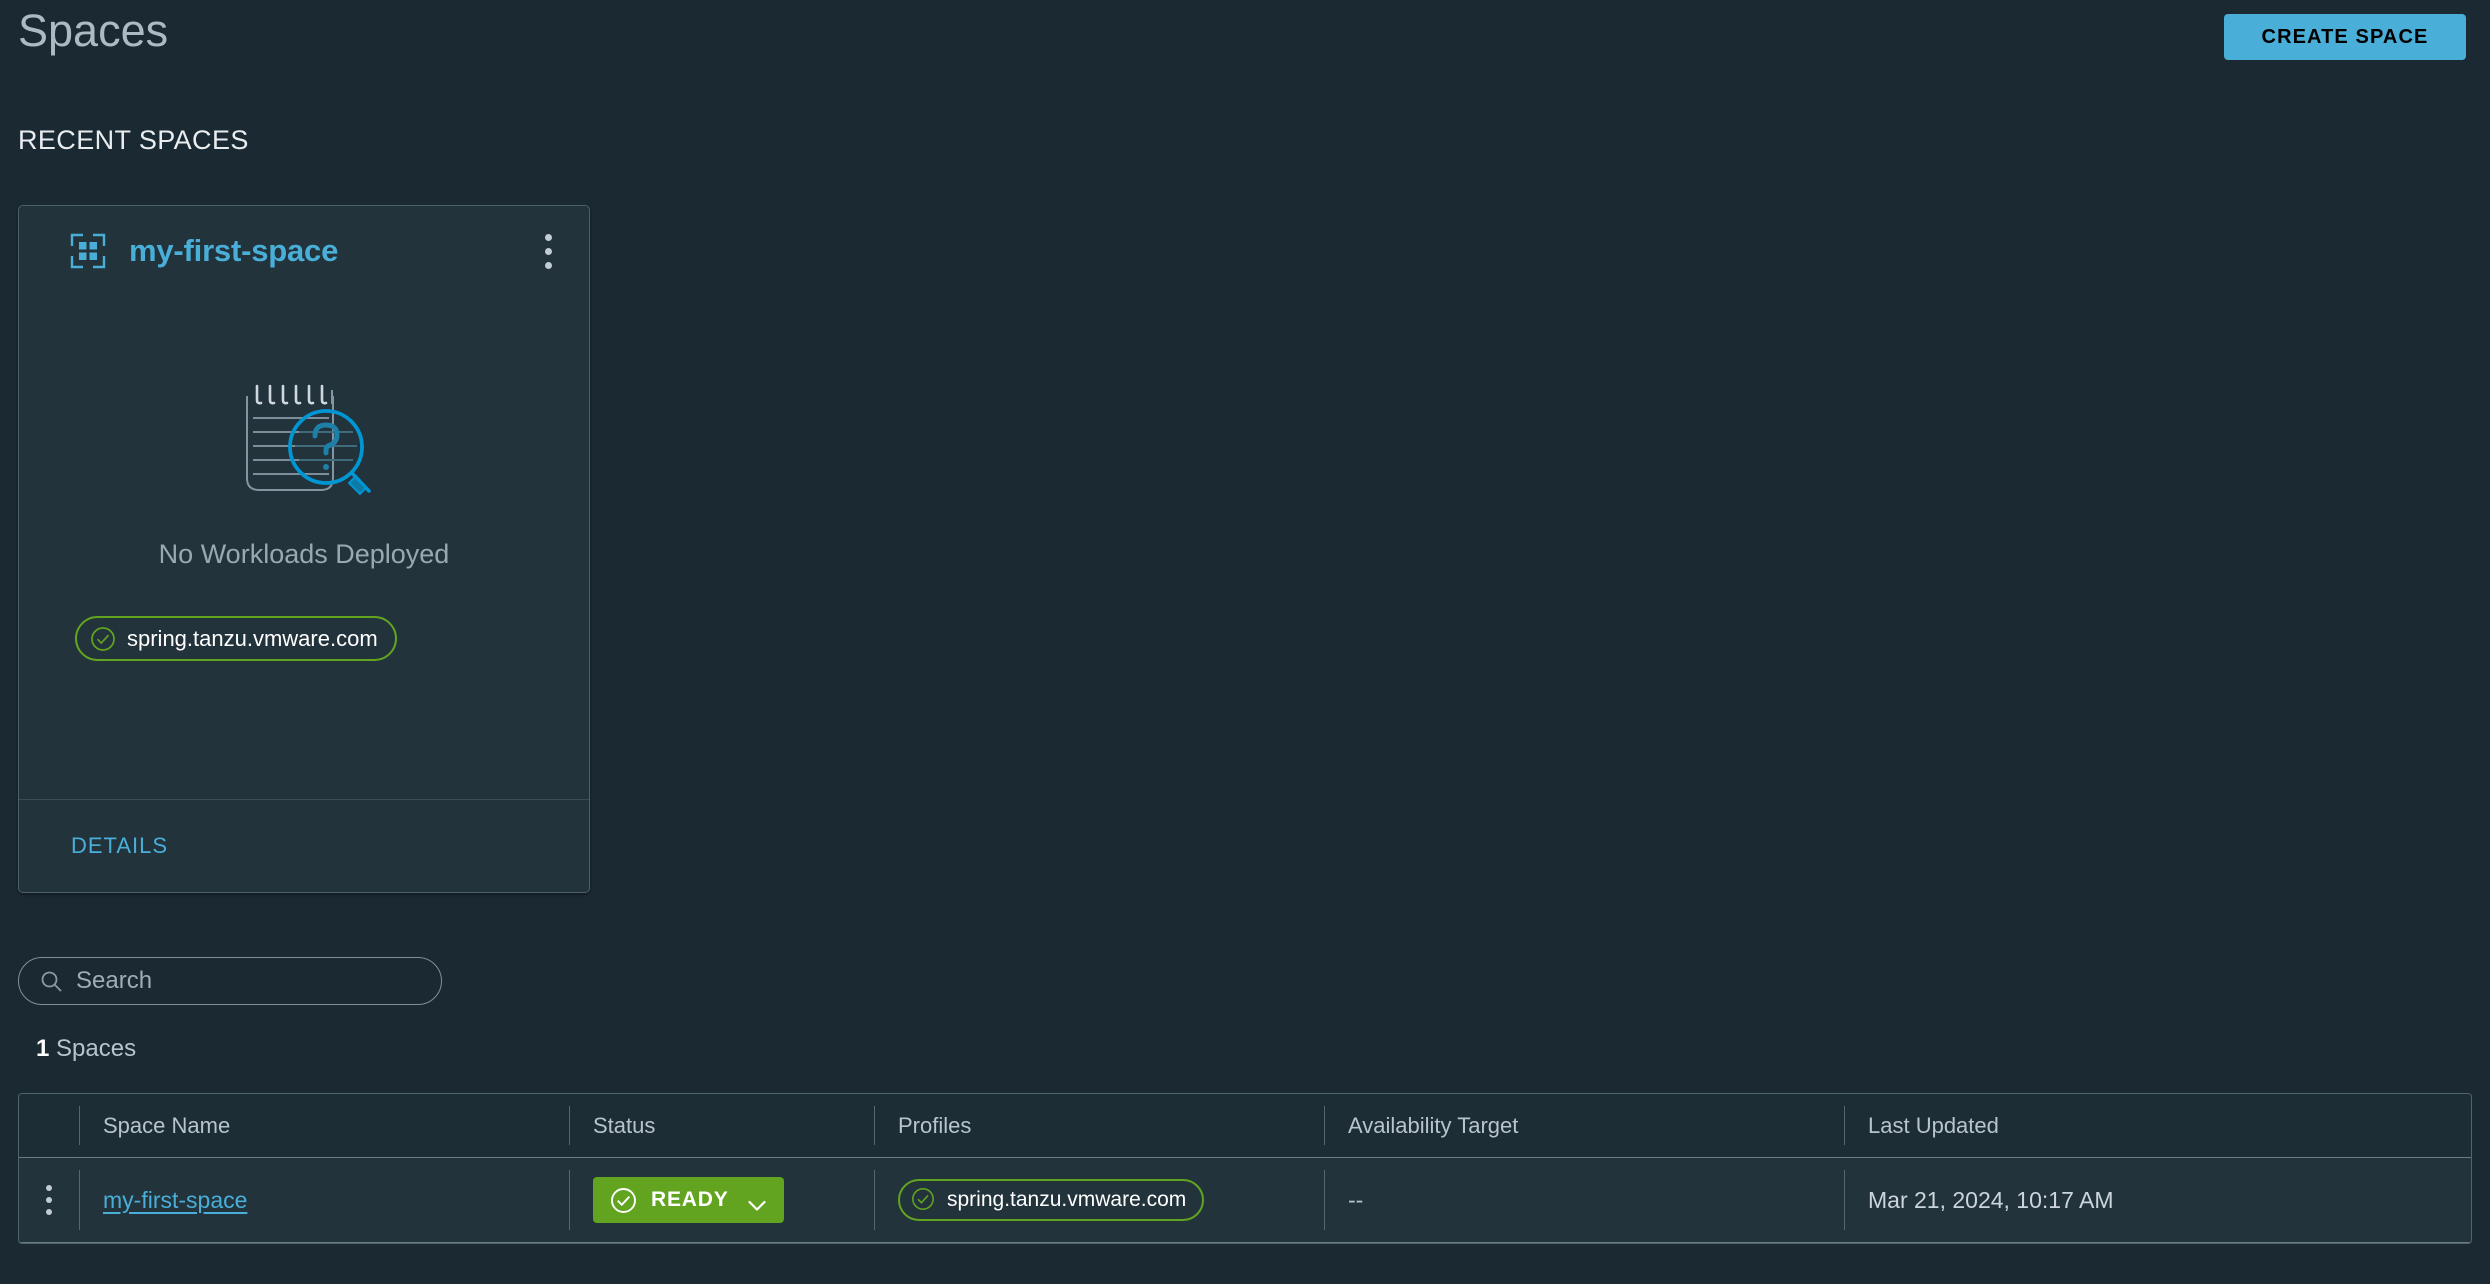 The width and height of the screenshot is (2490, 1284). Describe the element at coordinates (49, 1125) in the screenshot. I see `column-header-actions` at that location.